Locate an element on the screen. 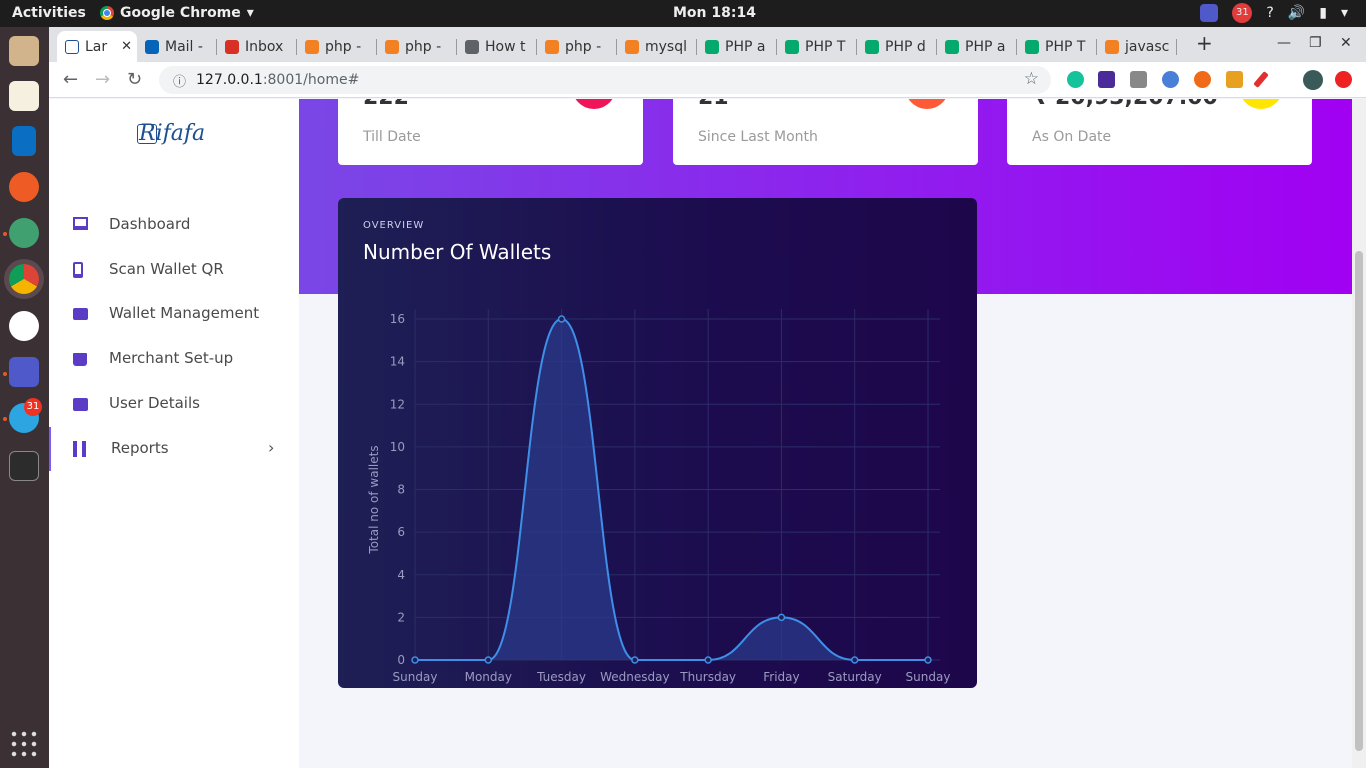  browser-tab: Mail - is located at coordinates (177, 46).